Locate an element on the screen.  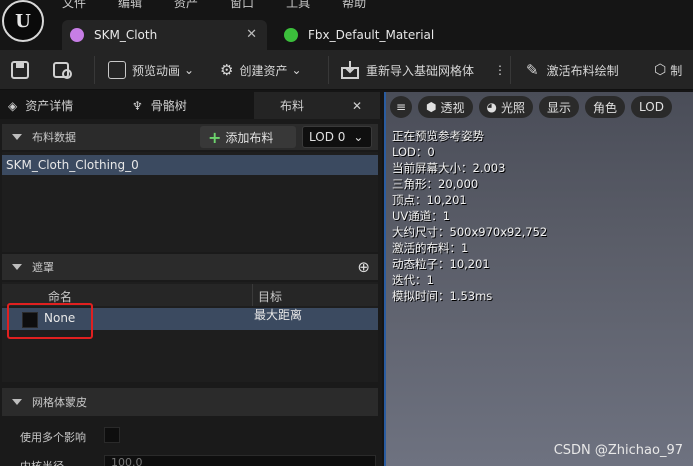
cloth-item-label: SKM_Cloth_Clothing_0 is located at coordinates (72, 165).